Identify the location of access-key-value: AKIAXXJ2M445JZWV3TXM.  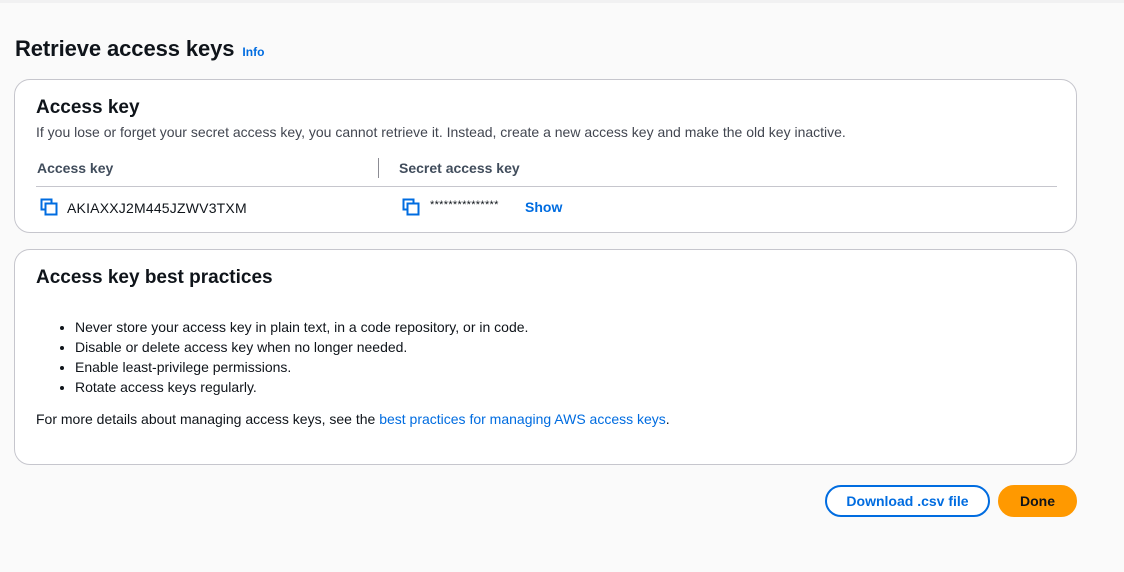
(157, 208).